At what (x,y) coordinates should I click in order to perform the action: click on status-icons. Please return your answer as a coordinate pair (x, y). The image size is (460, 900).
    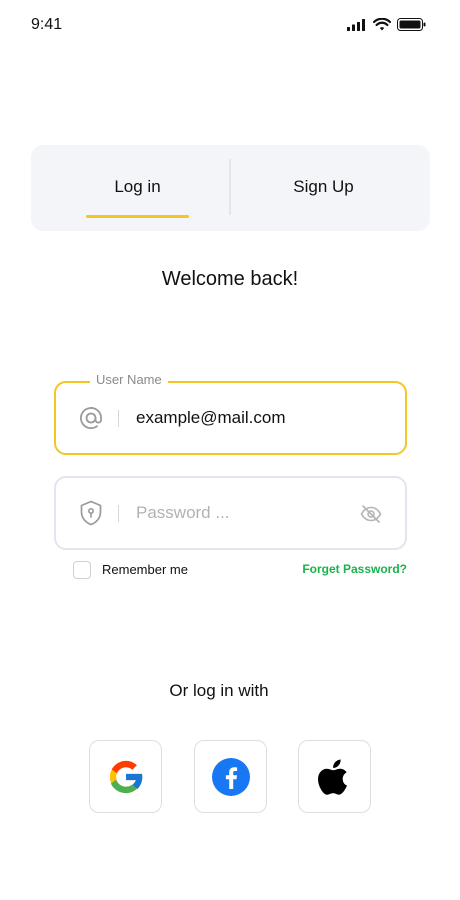
    Looking at the image, I should click on (386, 24).